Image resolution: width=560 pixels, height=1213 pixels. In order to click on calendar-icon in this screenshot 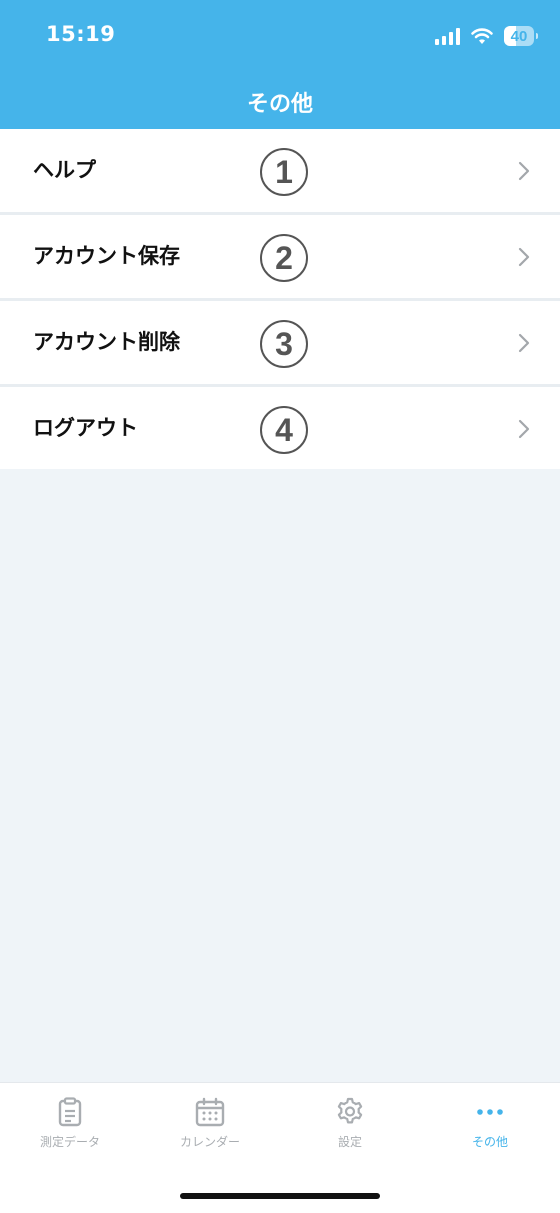, I will do `click(210, 1112)`.